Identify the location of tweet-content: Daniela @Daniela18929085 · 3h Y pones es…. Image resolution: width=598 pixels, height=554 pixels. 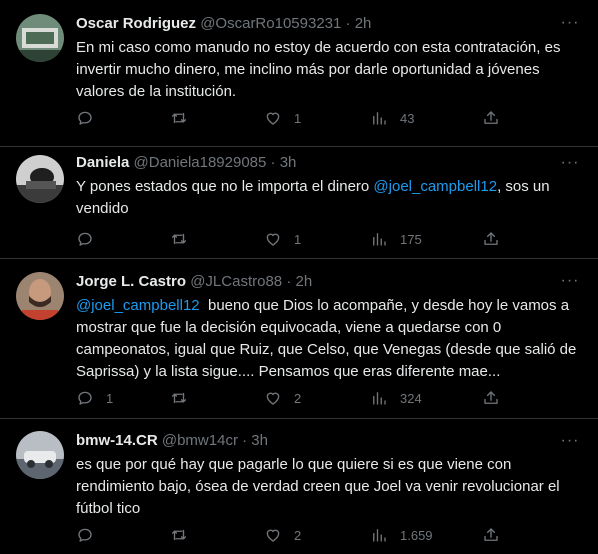
(328, 186).